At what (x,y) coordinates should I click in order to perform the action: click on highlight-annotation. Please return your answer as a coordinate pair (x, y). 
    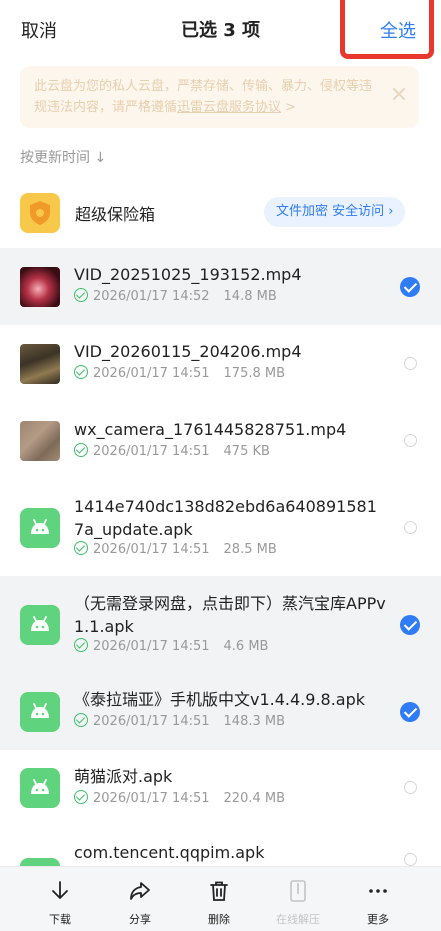
    Looking at the image, I should click on (387, 29).